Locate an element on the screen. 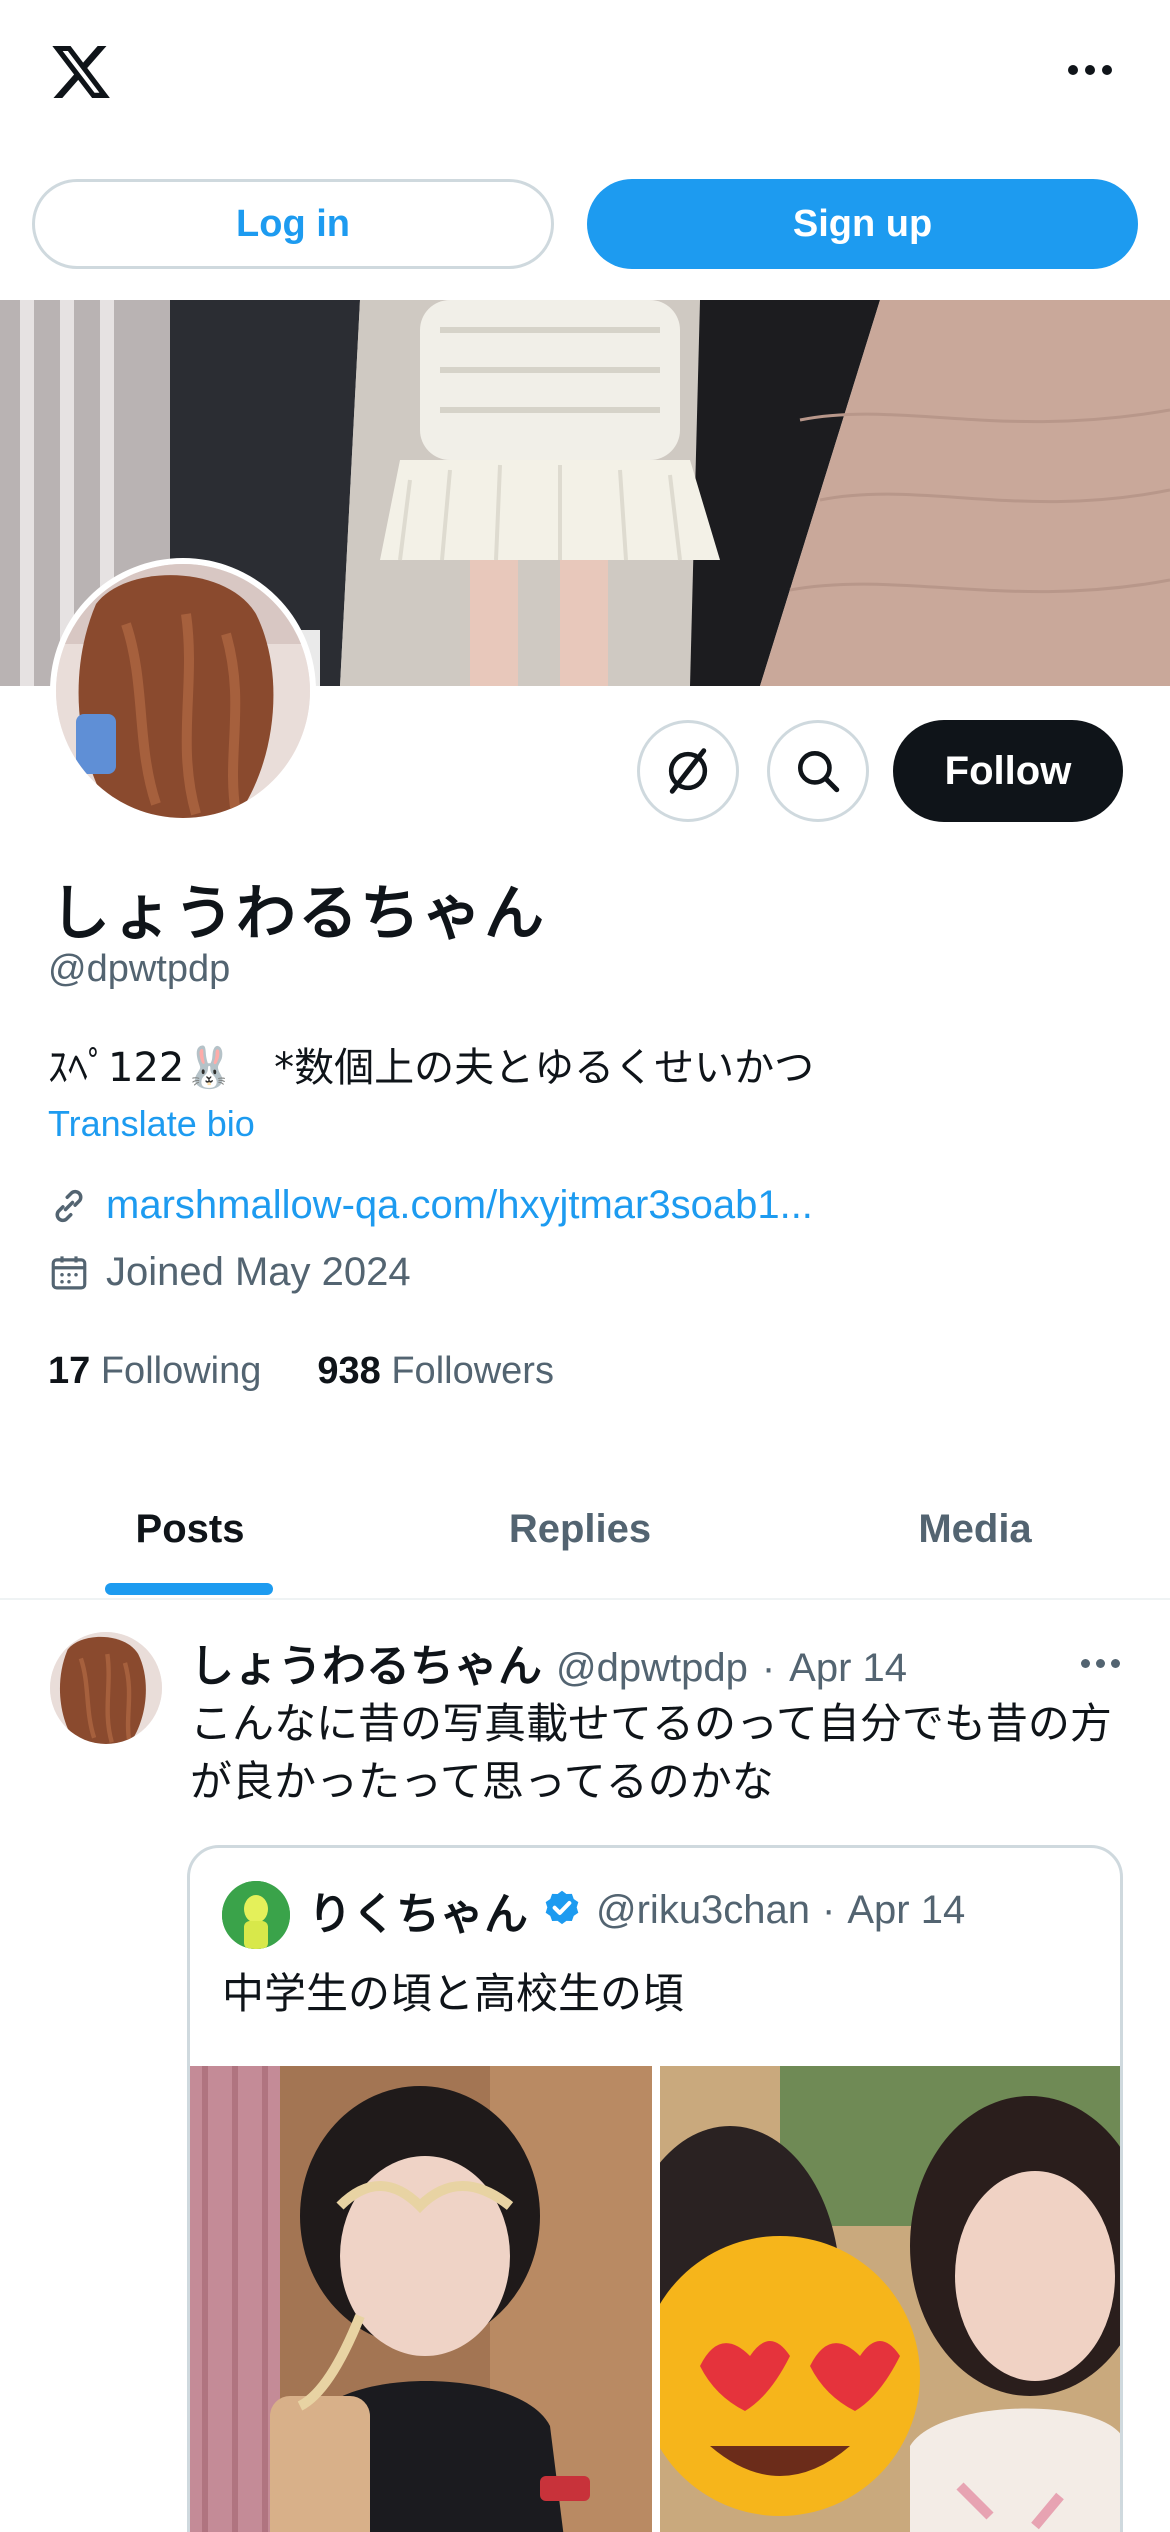 Image resolution: width=1170 pixels, height=2532 pixels. profile-display-name: しょうわるちゃん is located at coordinates (298, 914).